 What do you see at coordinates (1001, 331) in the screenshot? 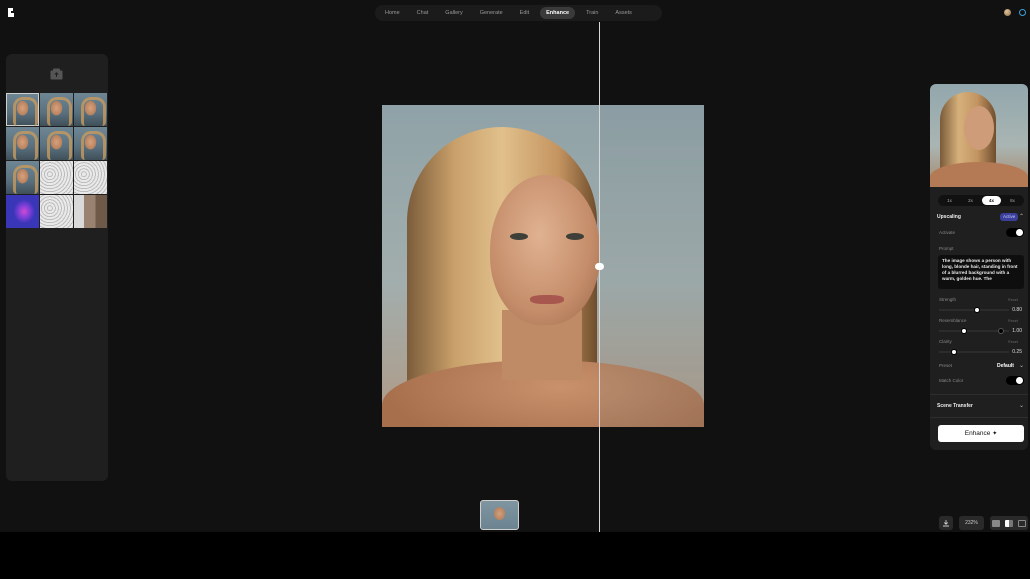
I see `slider-end-marker` at bounding box center [1001, 331].